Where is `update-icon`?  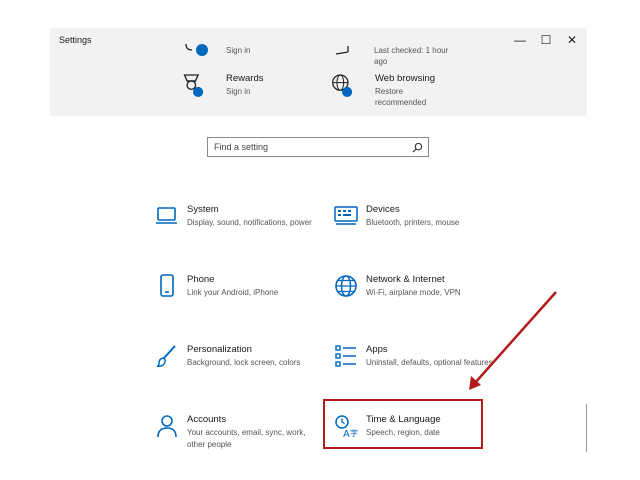
update-icon is located at coordinates (342, 50).